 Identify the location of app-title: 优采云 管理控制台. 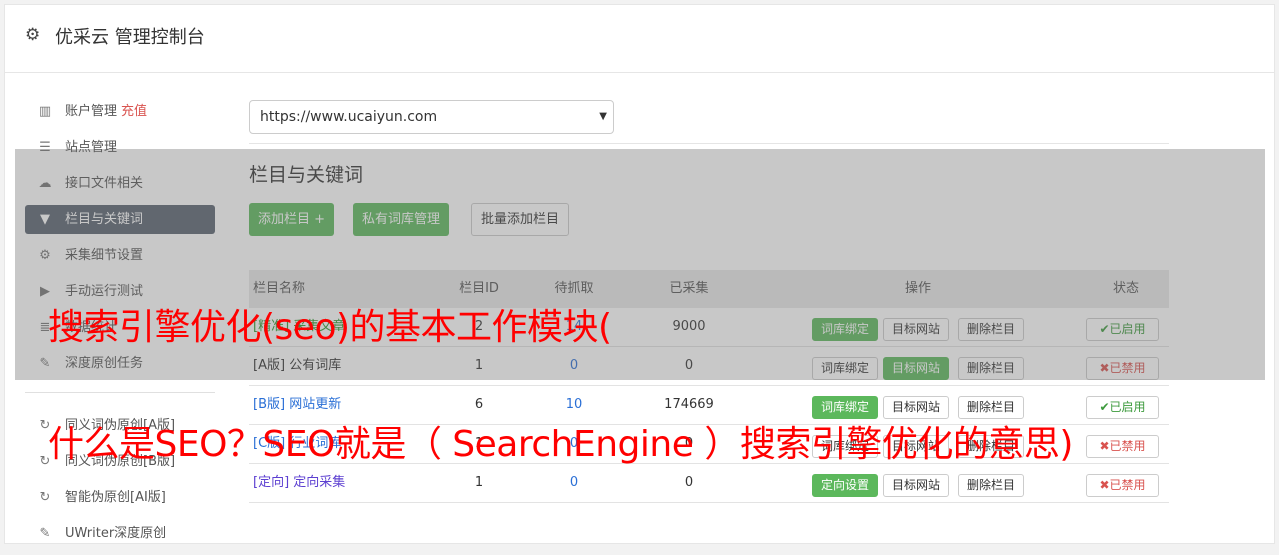
(130, 37).